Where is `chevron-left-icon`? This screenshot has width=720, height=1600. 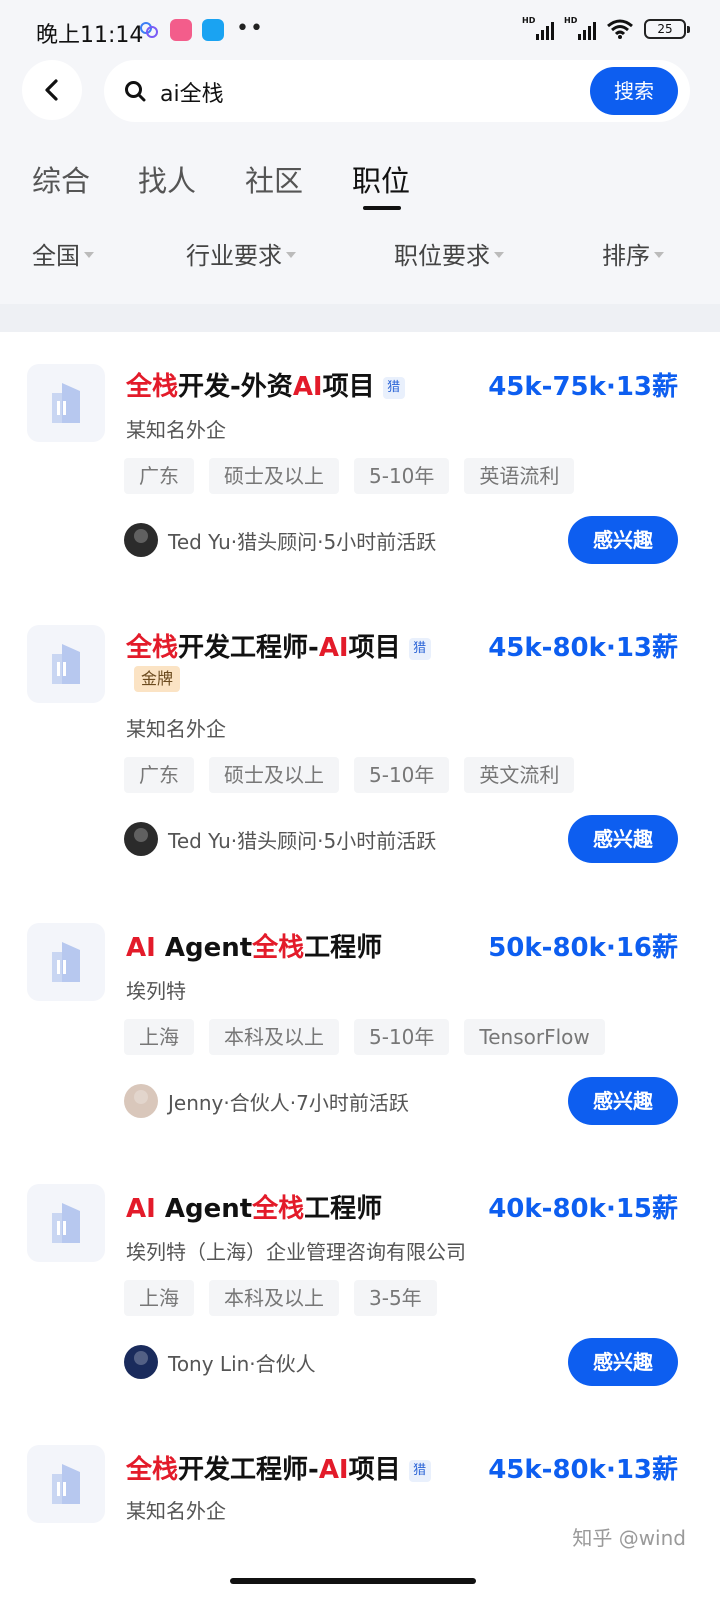
chevron-left-icon is located at coordinates (51, 90).